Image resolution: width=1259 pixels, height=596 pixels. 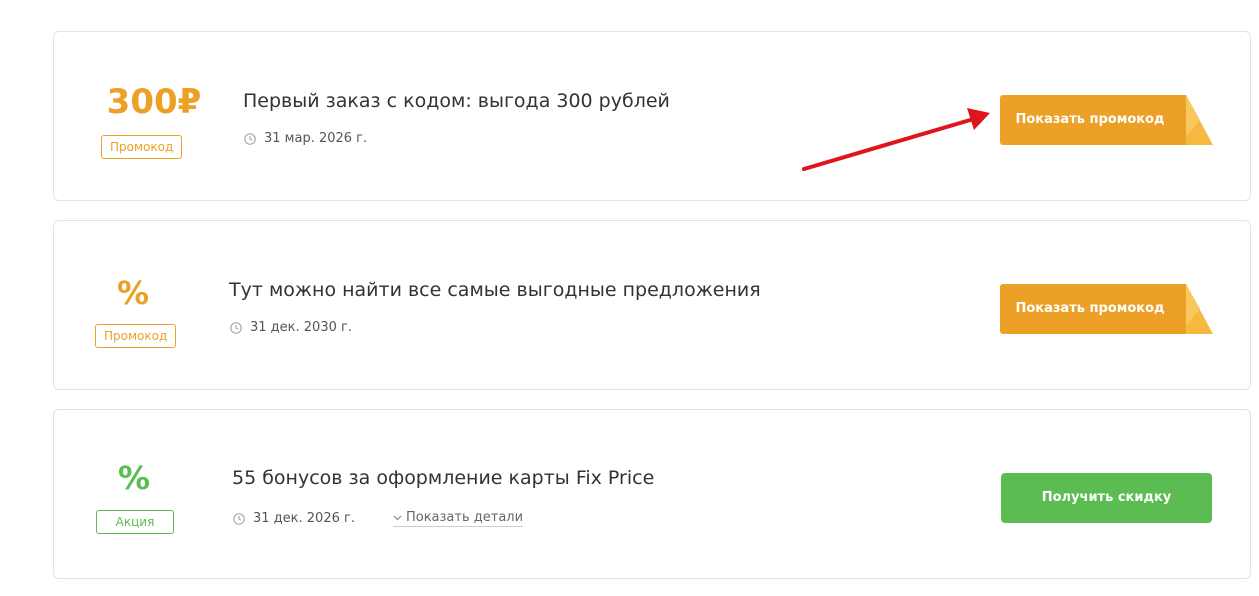 What do you see at coordinates (301, 327) in the screenshot?
I see `offer-expiry-date: 31 дек. 2030 г.` at bounding box center [301, 327].